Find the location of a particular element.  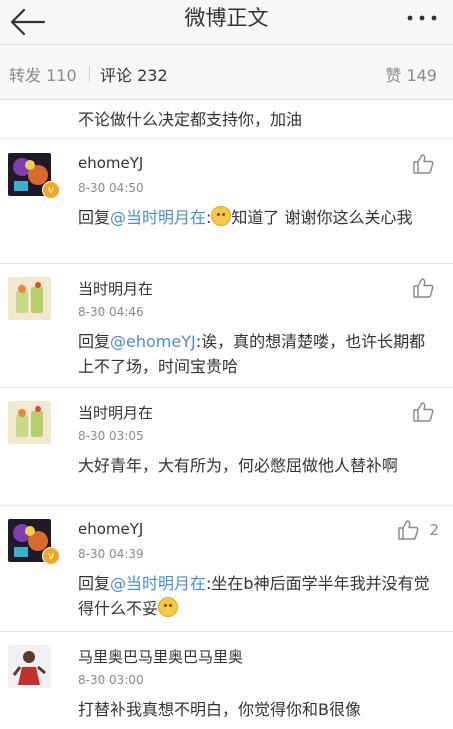

tab-divider is located at coordinates (89, 74).